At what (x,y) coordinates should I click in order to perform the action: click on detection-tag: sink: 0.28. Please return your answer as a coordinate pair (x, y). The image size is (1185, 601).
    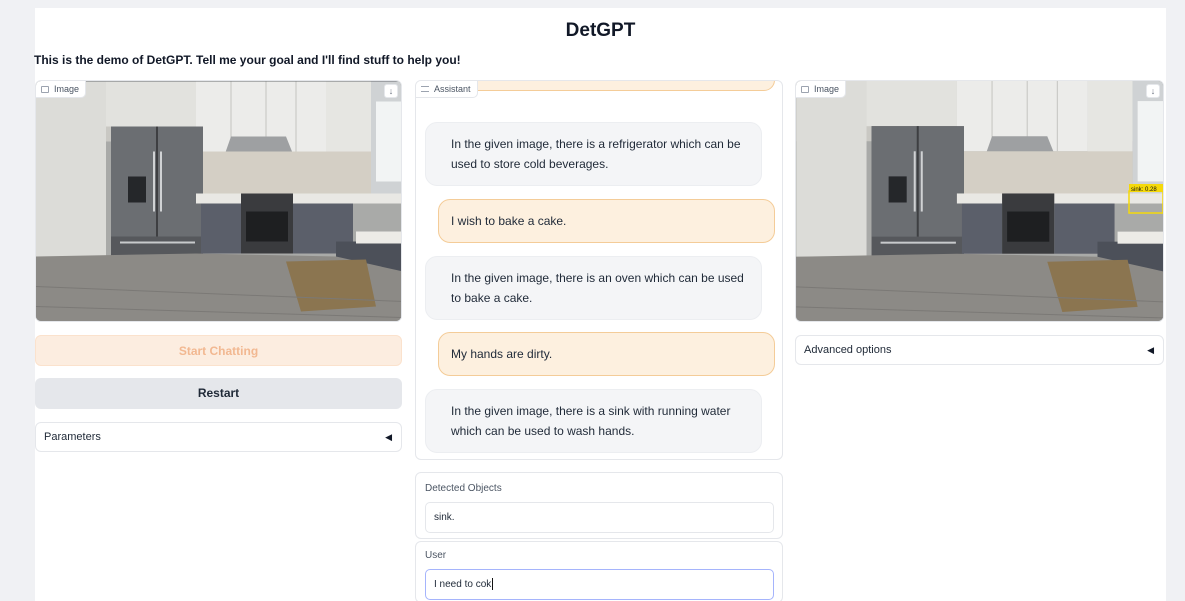
    Looking at the image, I should click on (1144, 190).